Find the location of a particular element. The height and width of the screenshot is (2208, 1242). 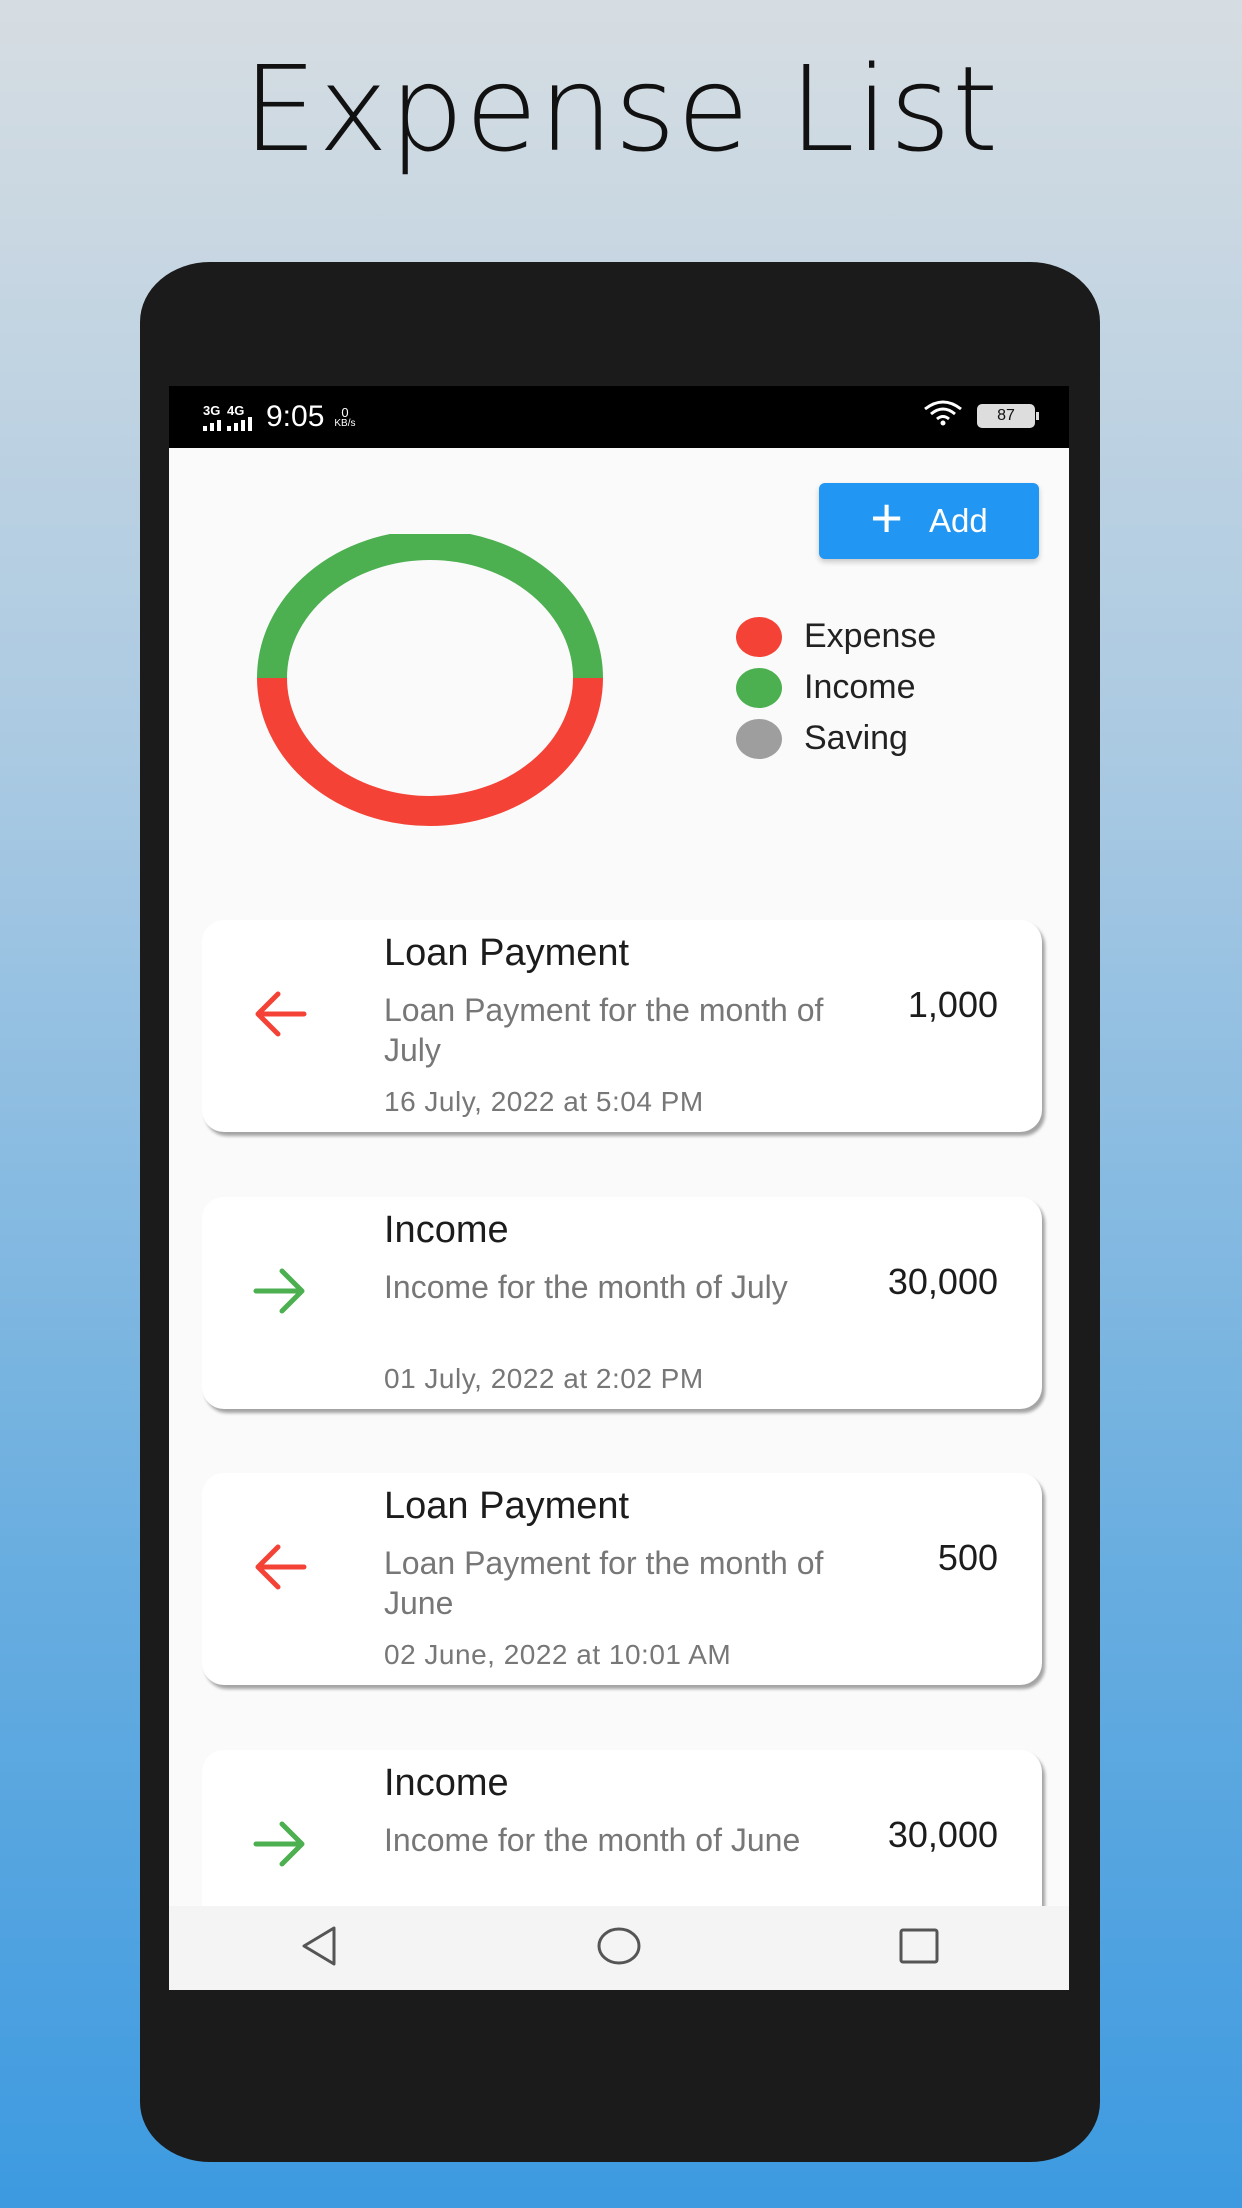

recents-square-icon is located at coordinates (919, 1948).